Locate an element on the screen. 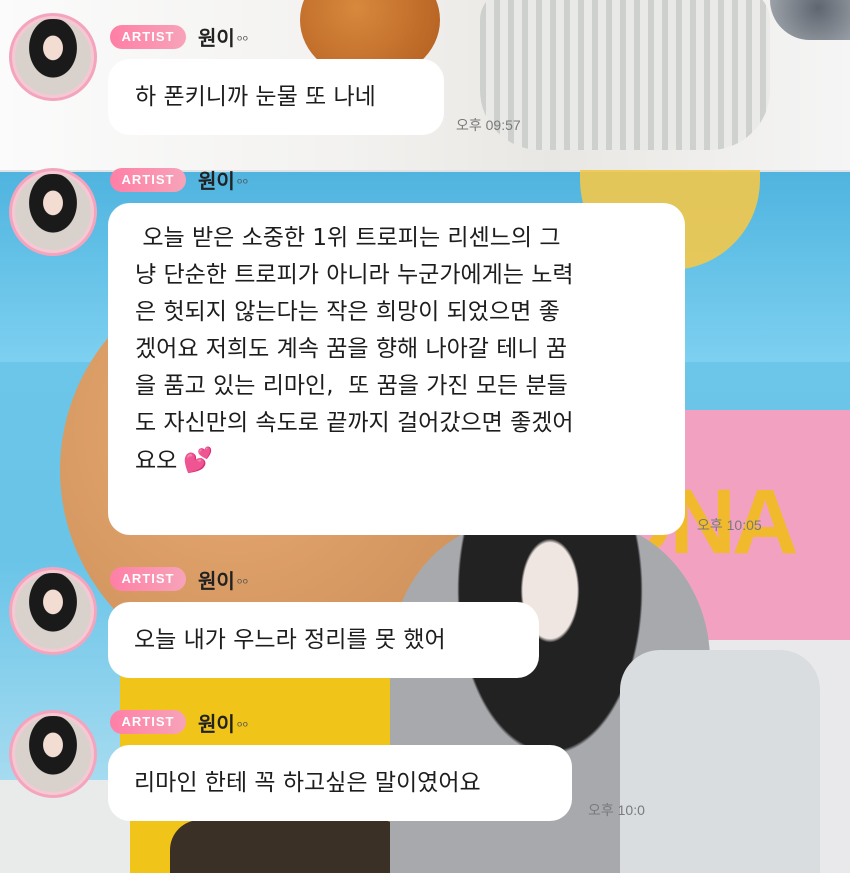  background-backpack is located at coordinates (720, 761).